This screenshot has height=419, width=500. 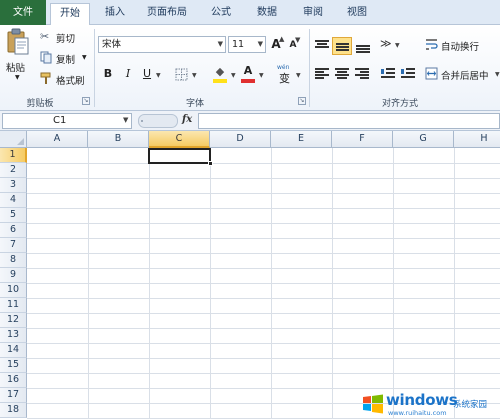 What do you see at coordinates (65, 58) in the screenshot?
I see `copy-button: 复制 ▼` at bounding box center [65, 58].